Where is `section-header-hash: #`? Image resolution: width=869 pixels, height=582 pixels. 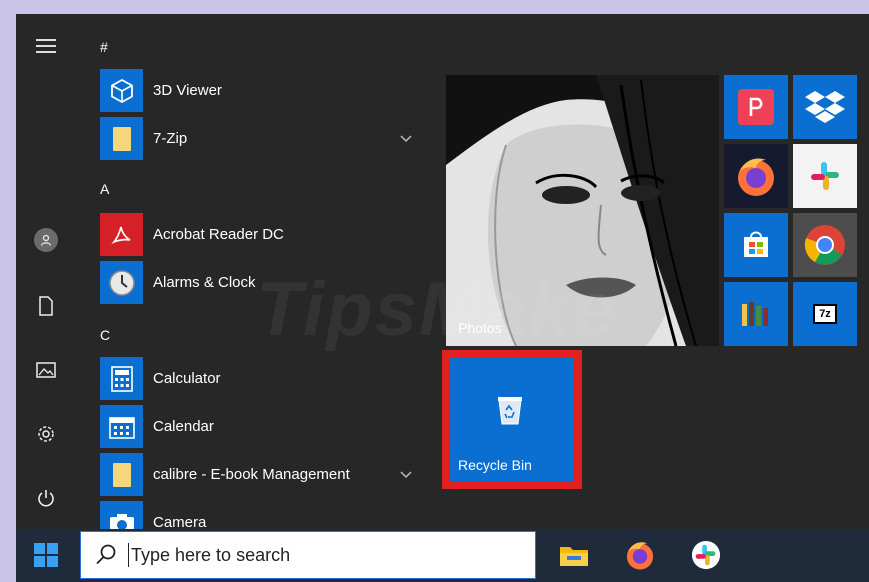
section-header-hash: # is located at coordinates (120, 47).